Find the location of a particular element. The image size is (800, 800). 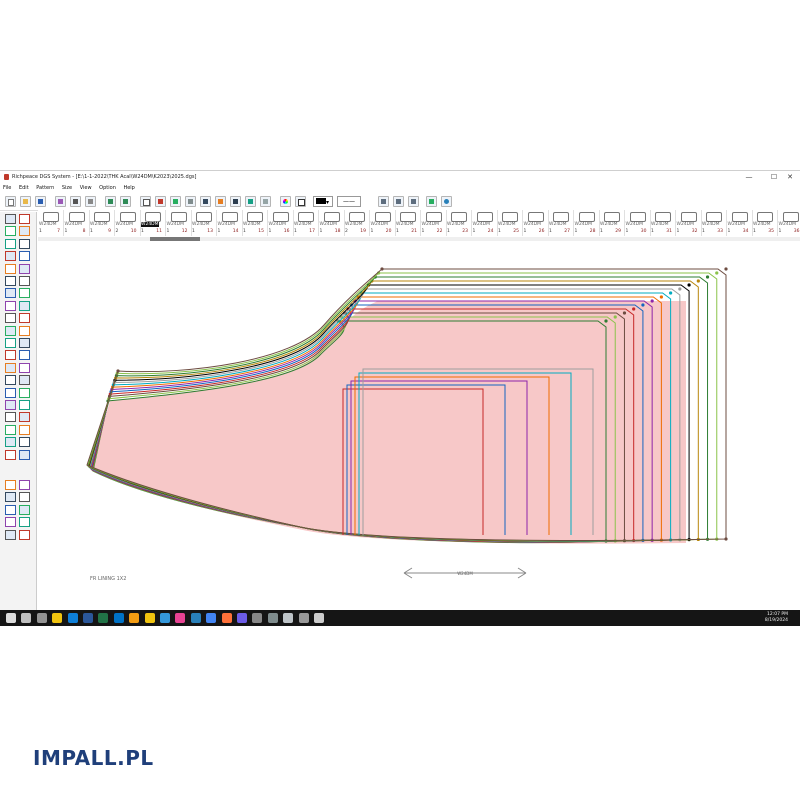

search-taskbar-icon is located at coordinates (26, 618).